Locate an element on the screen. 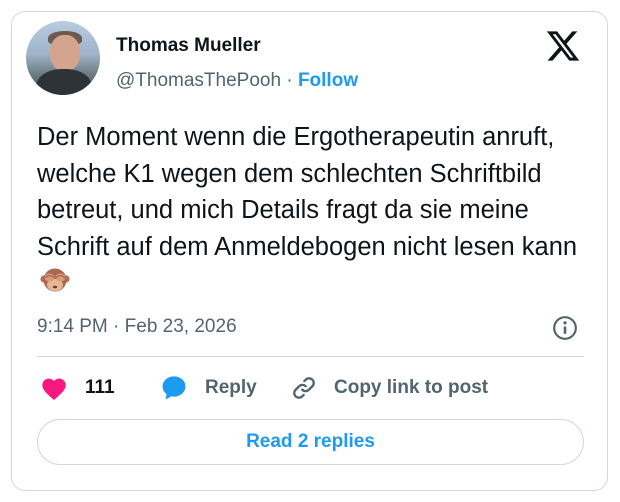 The width and height of the screenshot is (620, 502). copy-link-button: Copy link to post is located at coordinates (389, 388).